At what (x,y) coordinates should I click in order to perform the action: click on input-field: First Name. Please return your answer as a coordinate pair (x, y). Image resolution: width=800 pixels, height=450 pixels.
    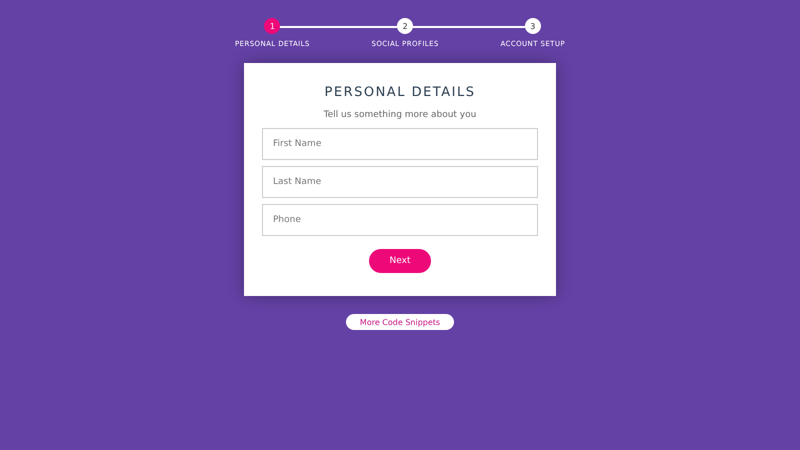
    Looking at the image, I should click on (400, 144).